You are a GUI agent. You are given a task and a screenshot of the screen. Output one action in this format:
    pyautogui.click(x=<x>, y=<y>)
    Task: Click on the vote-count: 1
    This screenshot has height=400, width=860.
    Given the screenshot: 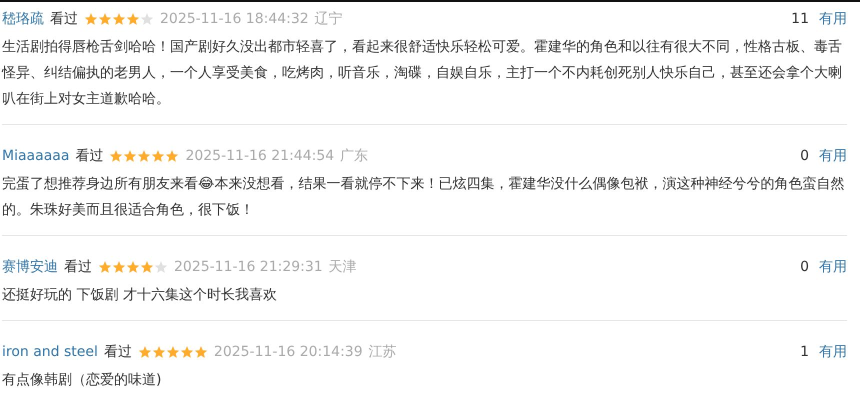 What is the action you would take?
    pyautogui.click(x=804, y=352)
    